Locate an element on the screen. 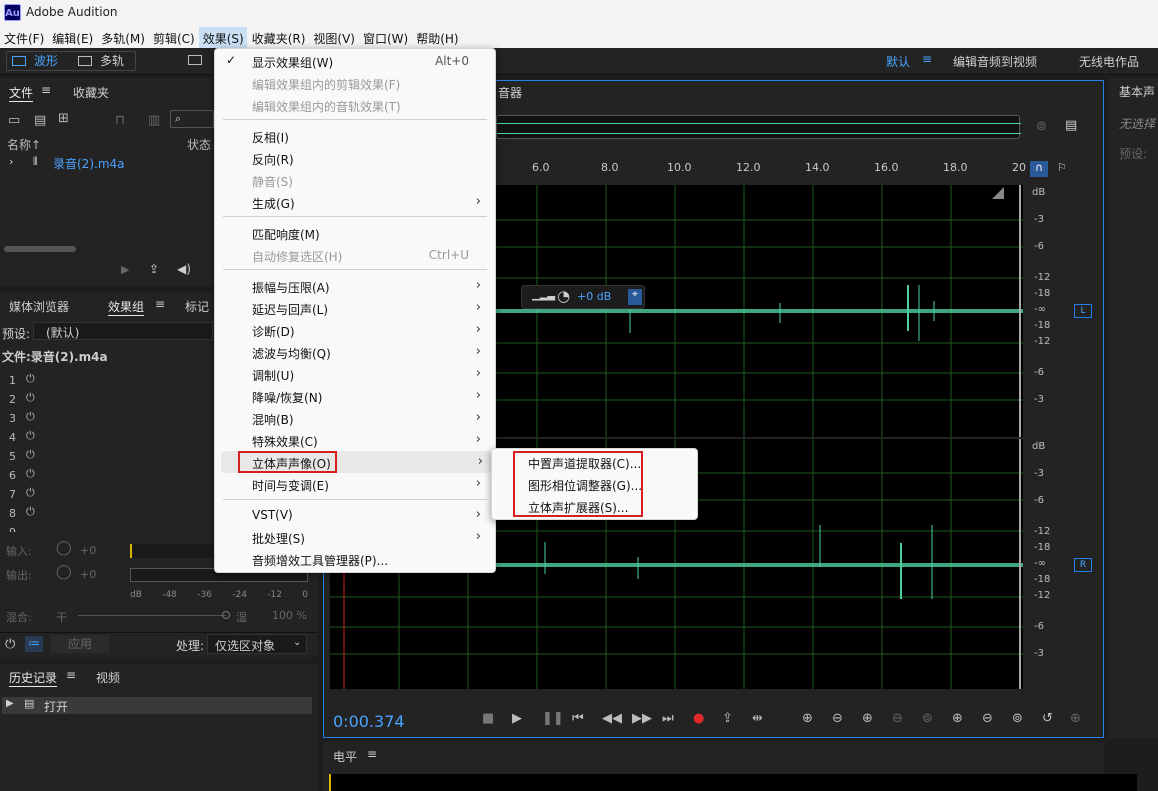 This screenshot has height=791, width=1158. menu-item-modulation: 调制(U) › is located at coordinates (355, 374).